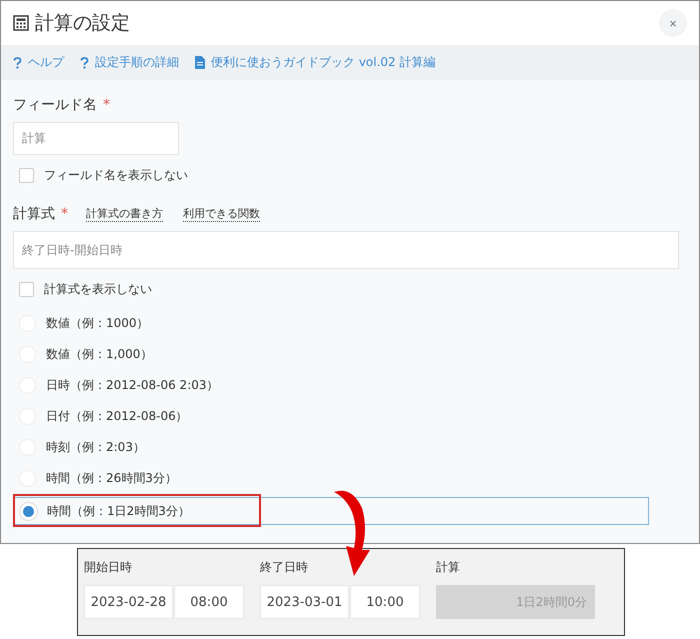 This screenshot has width=700, height=639. What do you see at coordinates (97, 323) in the screenshot?
I see `radio-label: 数値（例：1000）` at bounding box center [97, 323].